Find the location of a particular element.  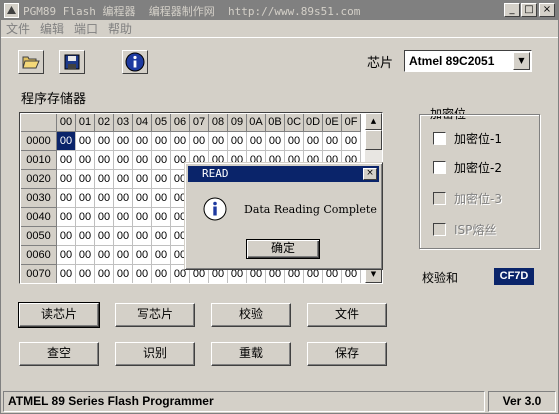

reload-button: 重载 is located at coordinates (251, 354).